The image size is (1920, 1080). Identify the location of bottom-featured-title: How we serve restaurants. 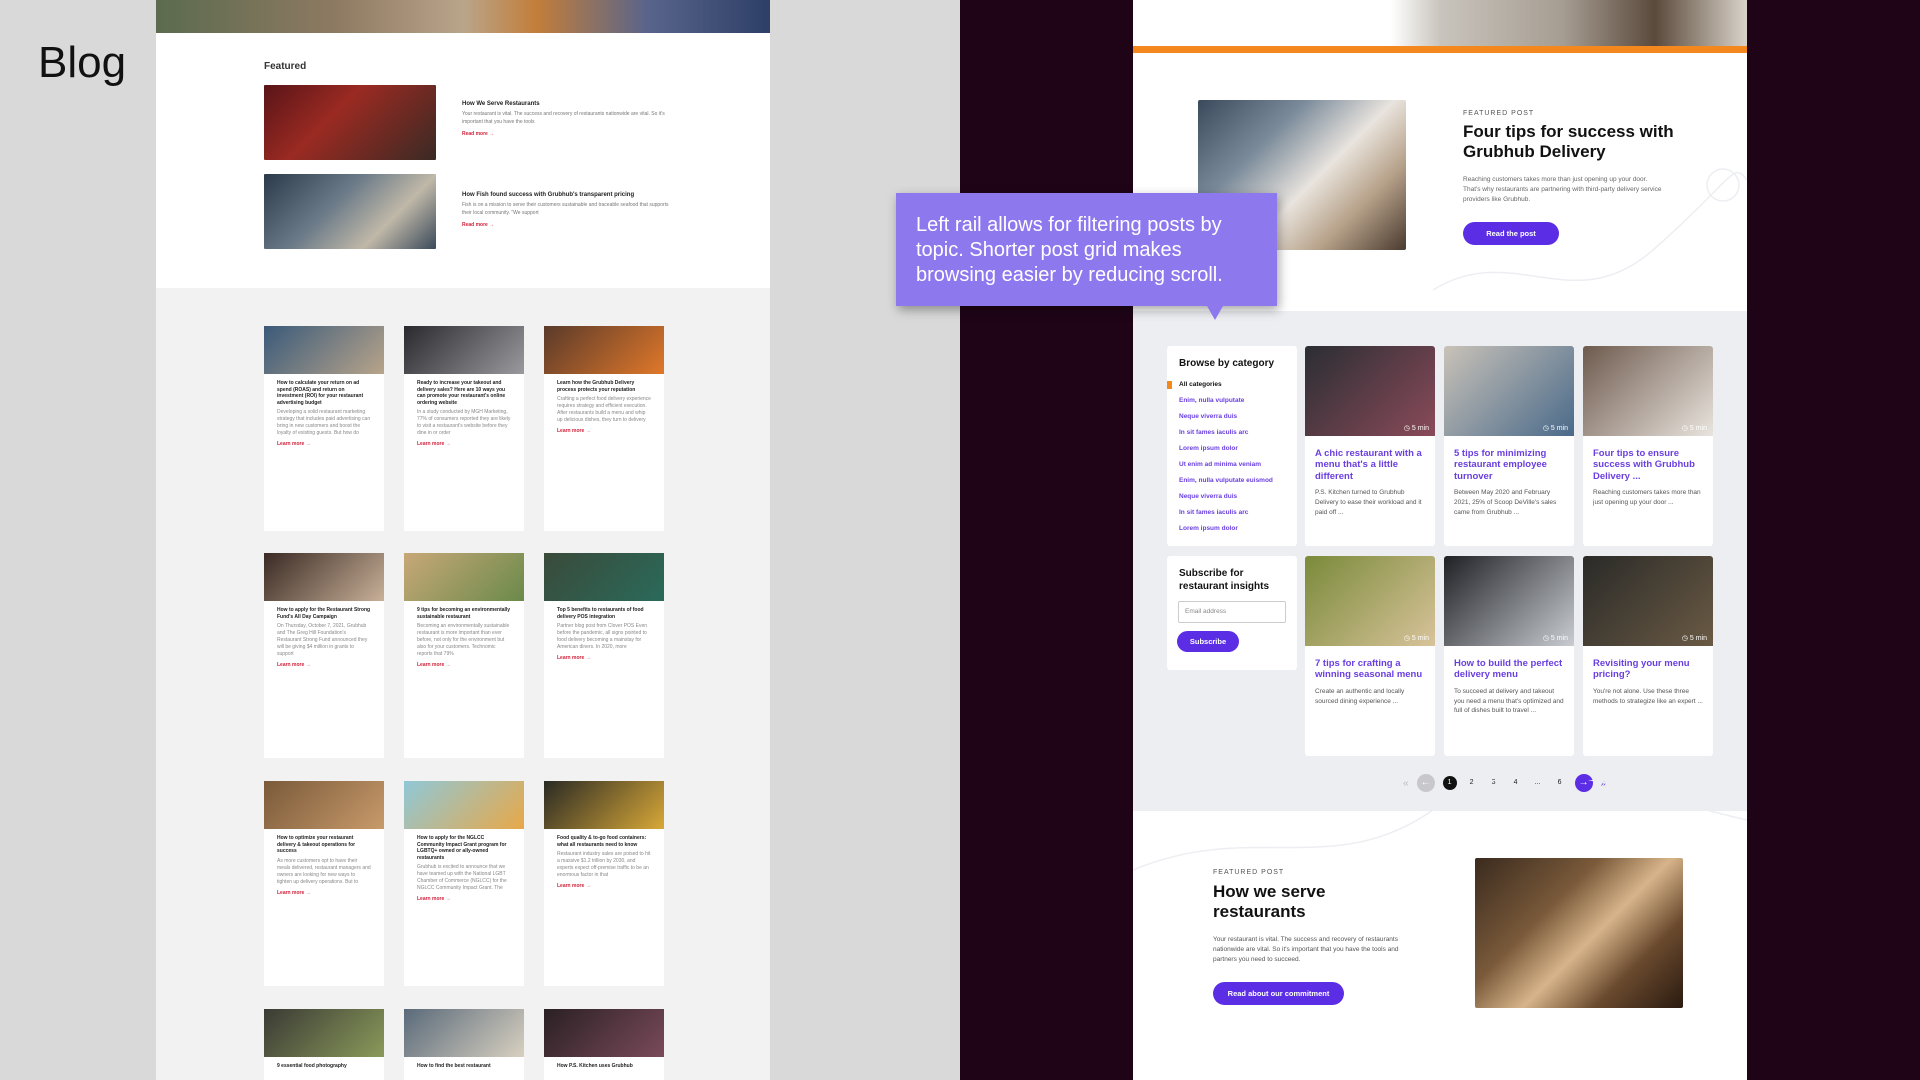
(1303, 902).